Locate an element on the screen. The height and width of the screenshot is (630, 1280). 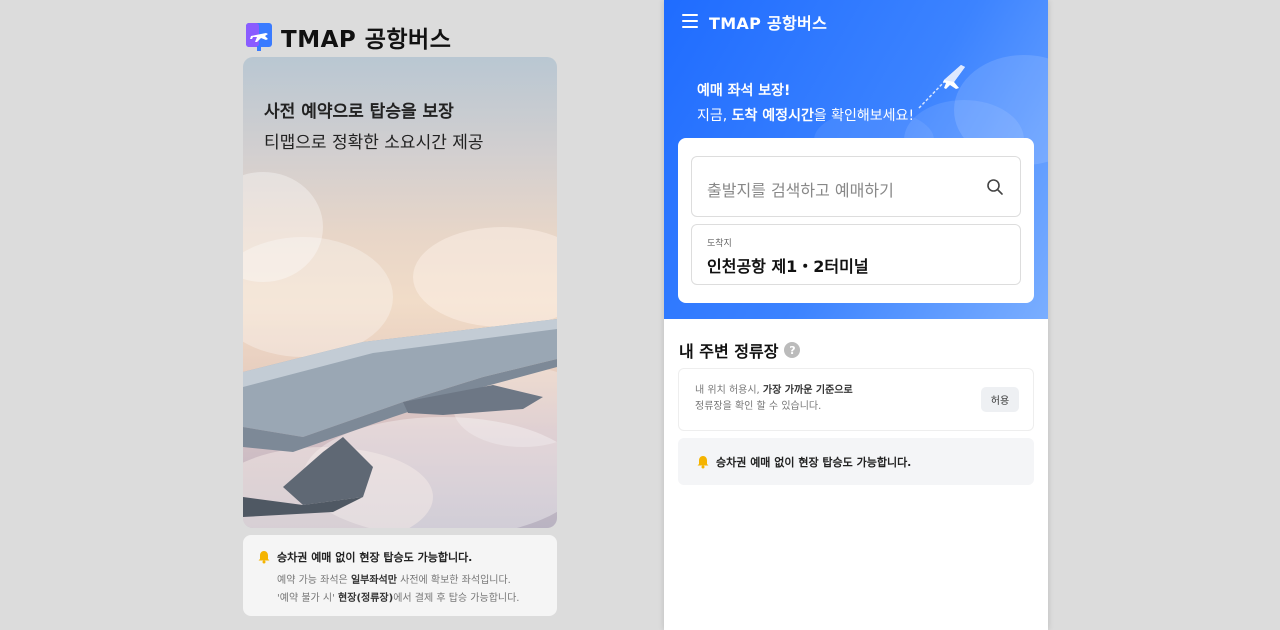
app-notice-text: 승차권 예매 없이 현장 탑승도 가능합니다. is located at coordinates (814, 462).